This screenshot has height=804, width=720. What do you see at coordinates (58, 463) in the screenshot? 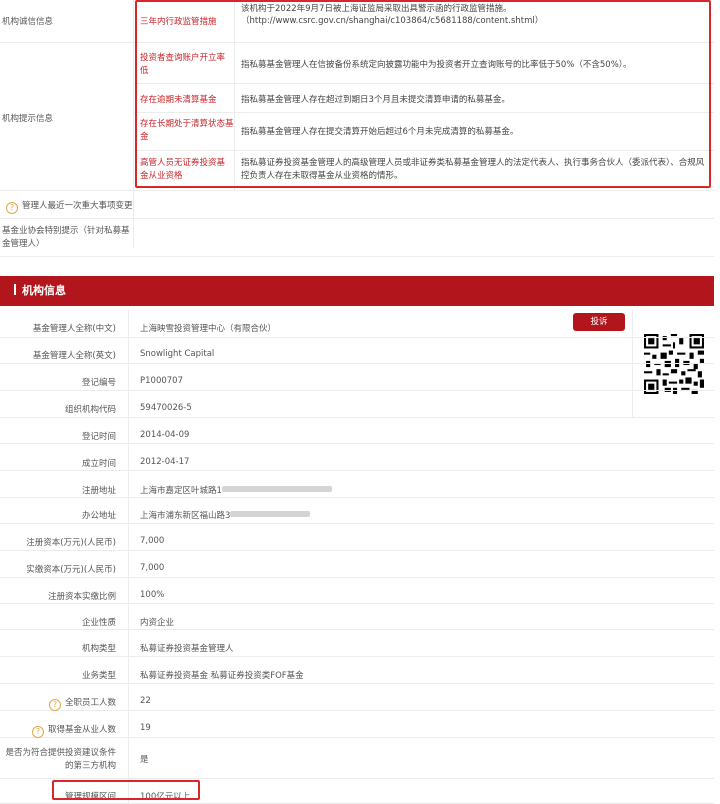
I see `row-label-est-date: 成立时间` at bounding box center [58, 463].